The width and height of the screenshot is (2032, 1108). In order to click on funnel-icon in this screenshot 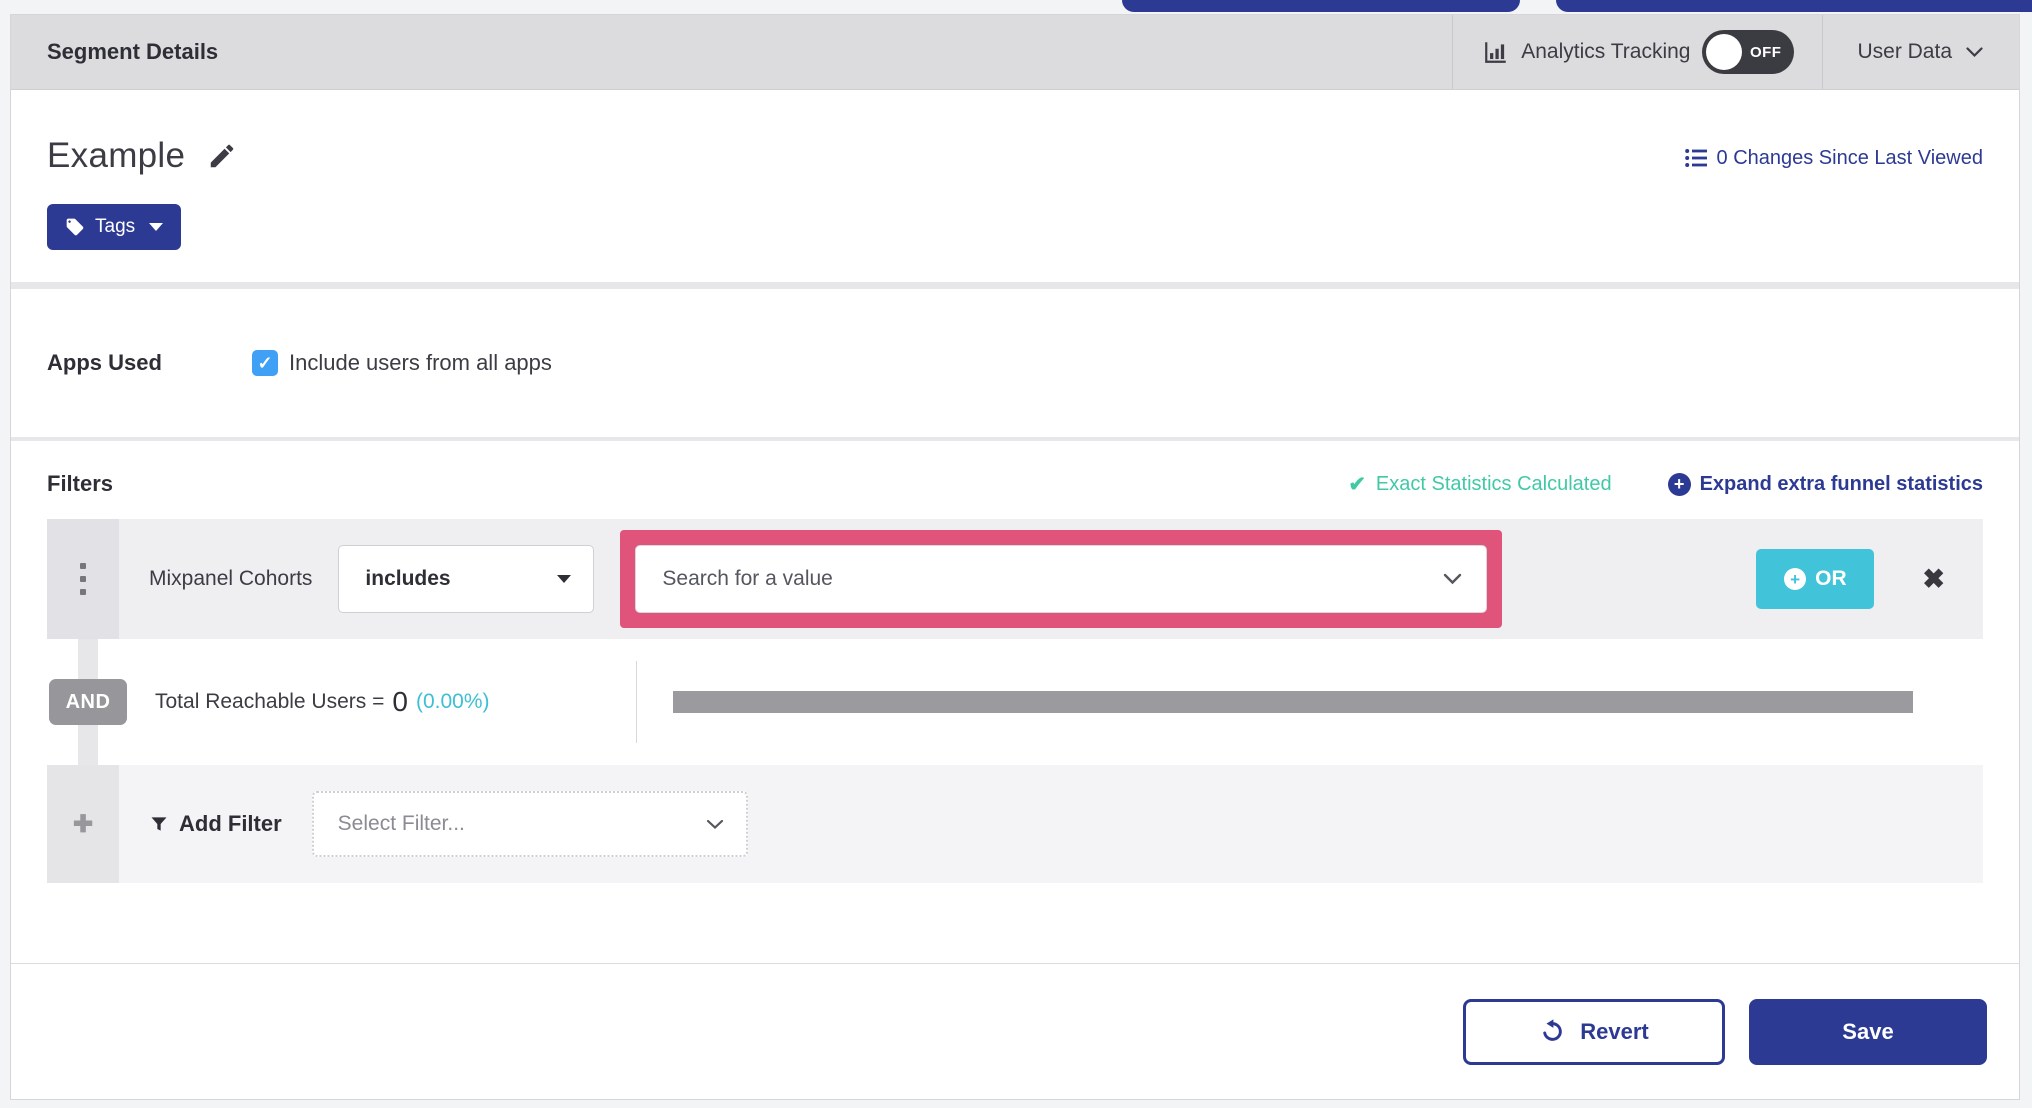, I will do `click(159, 824)`.